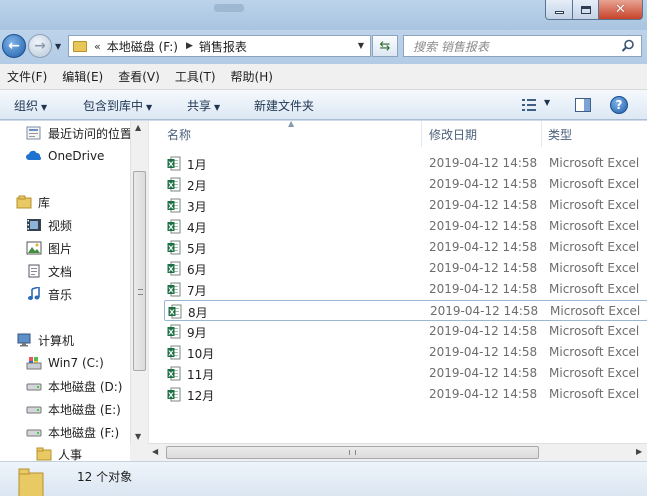 The image size is (647, 496). I want to click on sidebar-item-drive-d: 本地磁盘 (D:), so click(74, 386).